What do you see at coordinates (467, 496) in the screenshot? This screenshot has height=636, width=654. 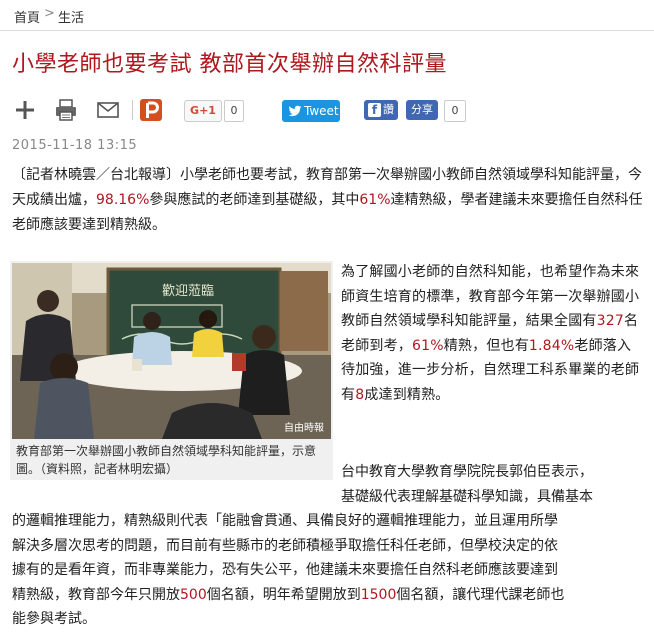 I see `para2-line-2: 基礎級代表理解基礎科學知識，具備基本` at bounding box center [467, 496].